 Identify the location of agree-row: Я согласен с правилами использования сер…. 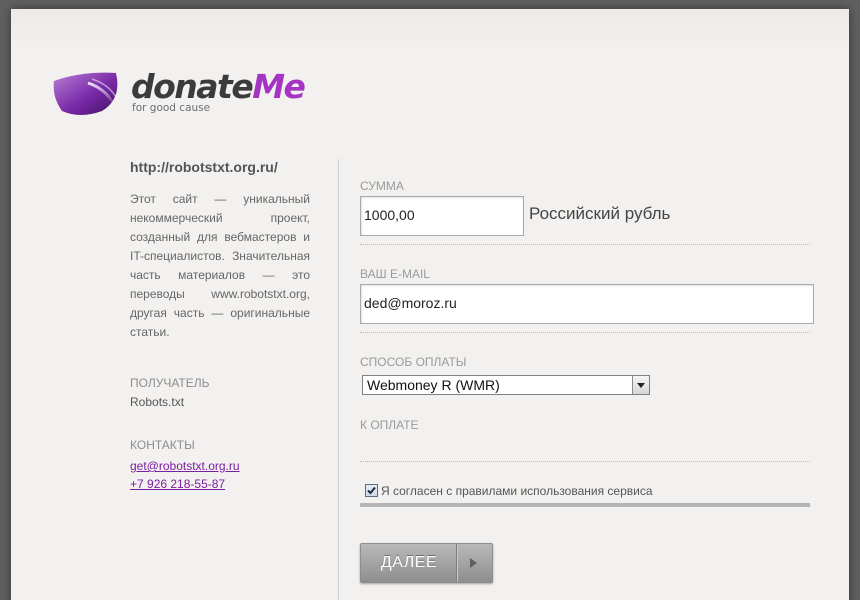
(585, 491).